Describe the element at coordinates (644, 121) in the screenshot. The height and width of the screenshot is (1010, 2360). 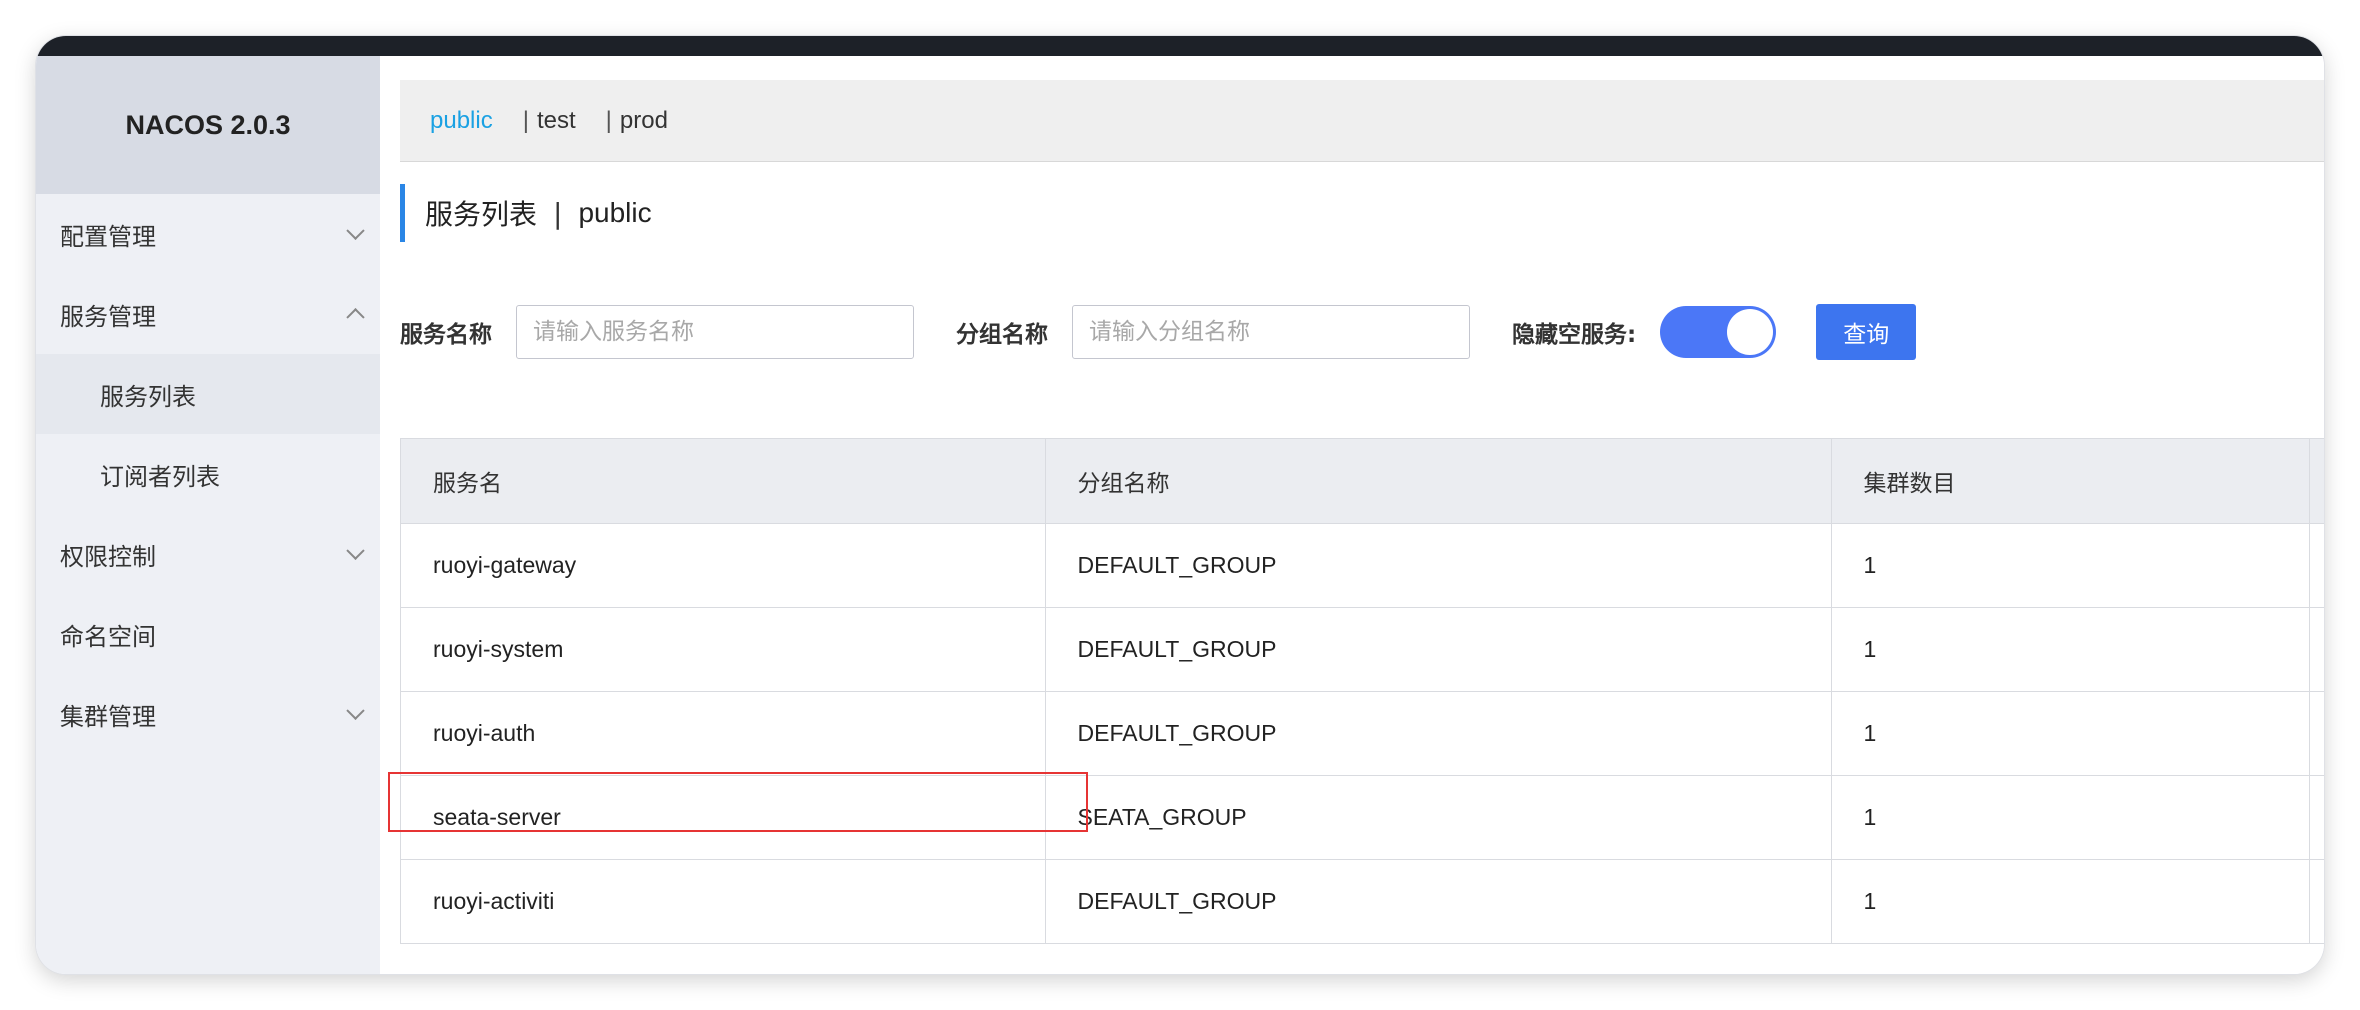
I see `namespace-prod: prod` at that location.